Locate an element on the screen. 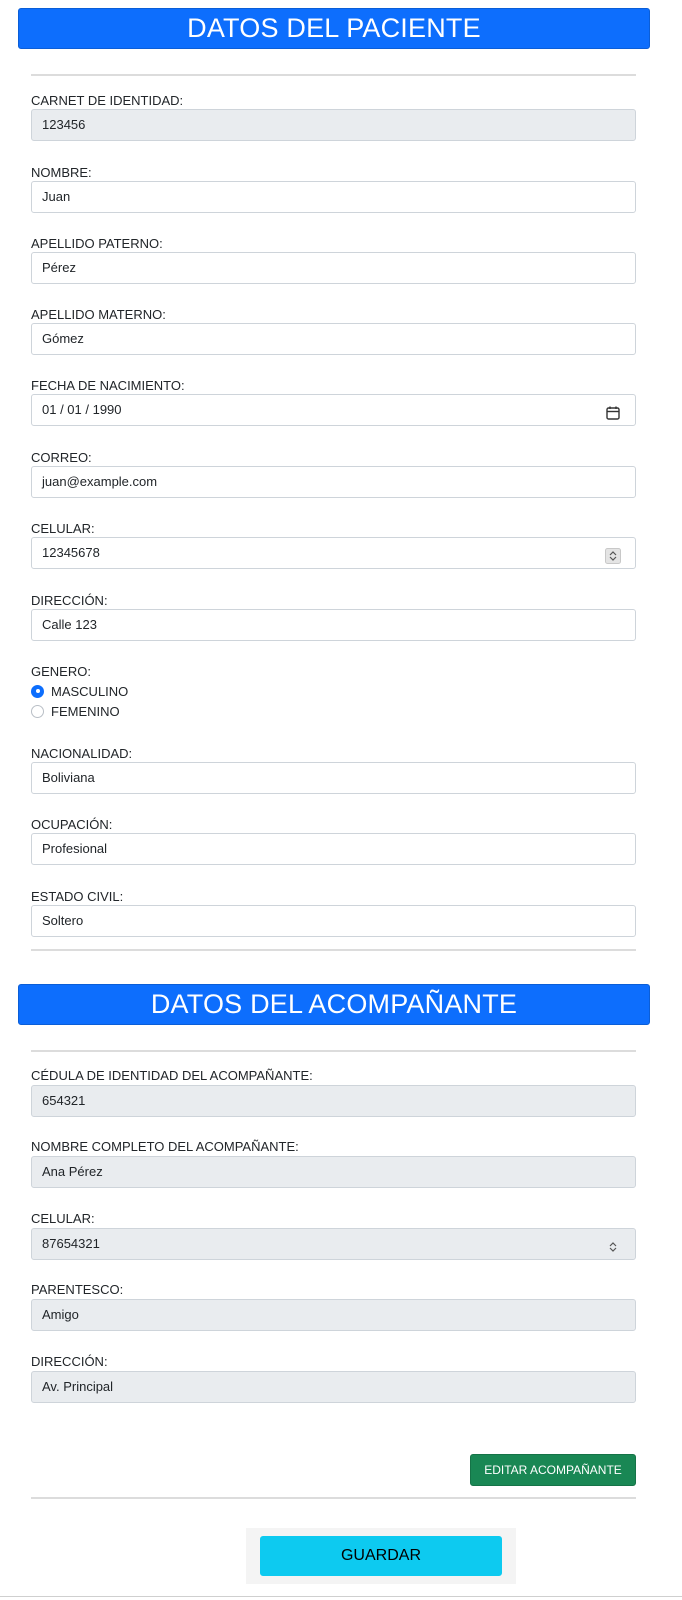 This screenshot has height=1600, width=682. correo-label: CORREO: is located at coordinates (61, 457).